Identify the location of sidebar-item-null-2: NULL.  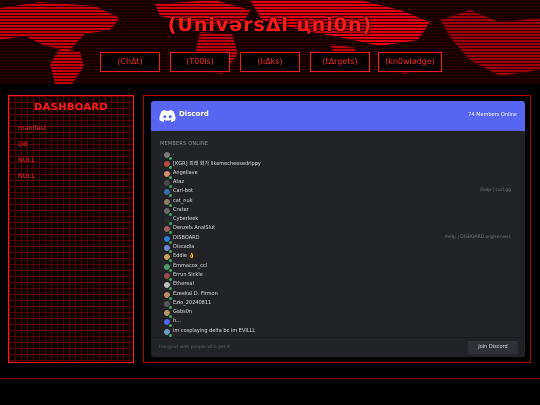
(26, 176).